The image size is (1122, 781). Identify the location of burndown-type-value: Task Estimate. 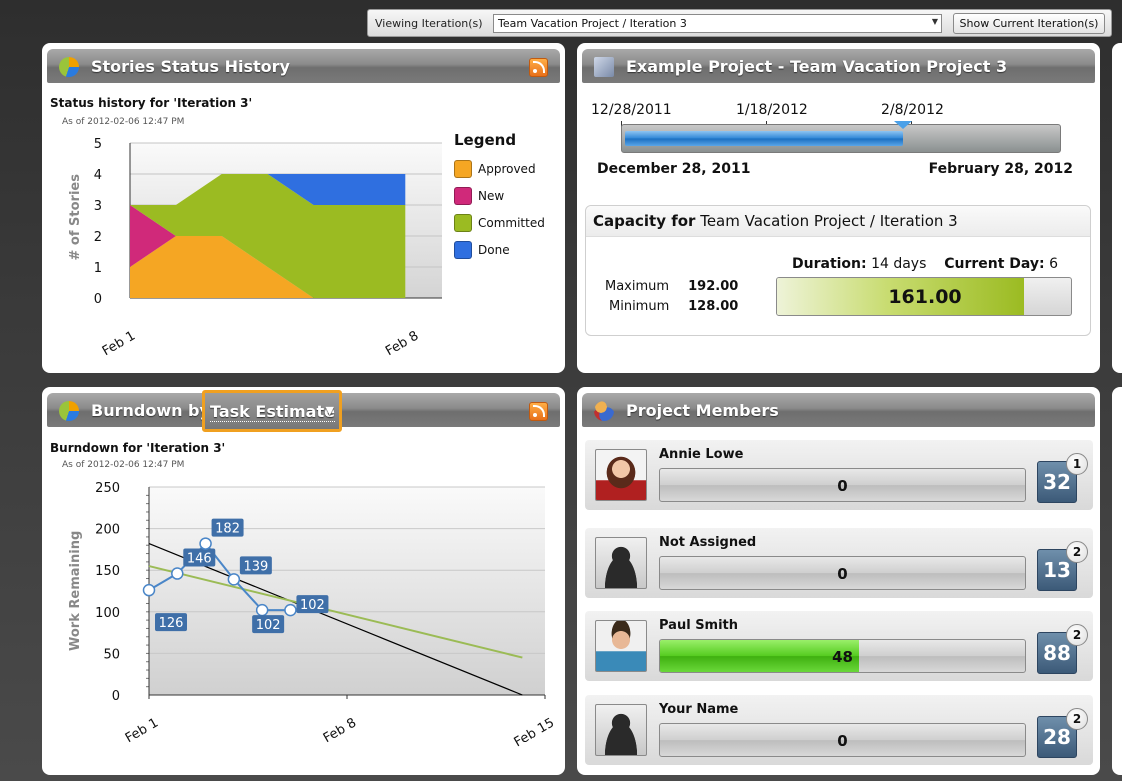
(272, 412).